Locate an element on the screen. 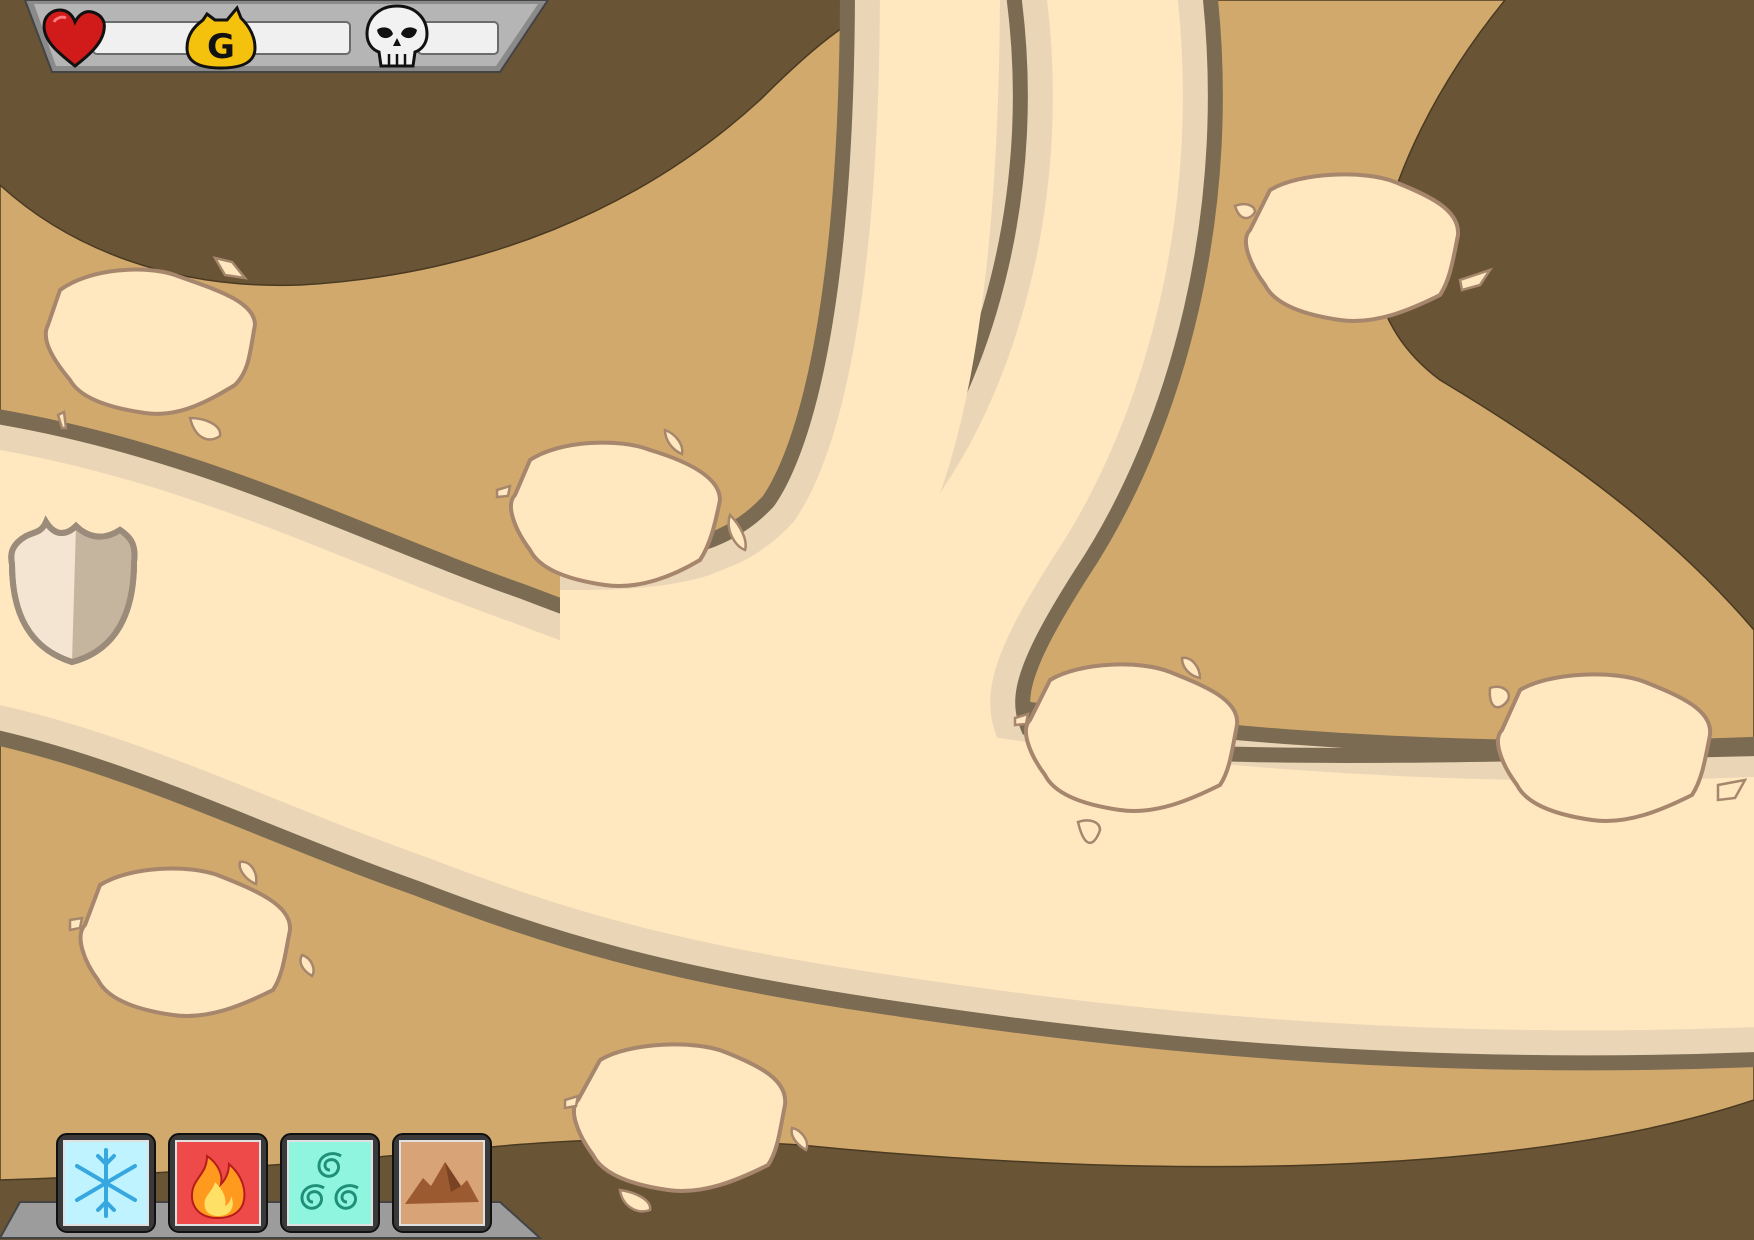 This screenshot has width=1754, height=1240. fire-tower-button is located at coordinates (218, 1183).